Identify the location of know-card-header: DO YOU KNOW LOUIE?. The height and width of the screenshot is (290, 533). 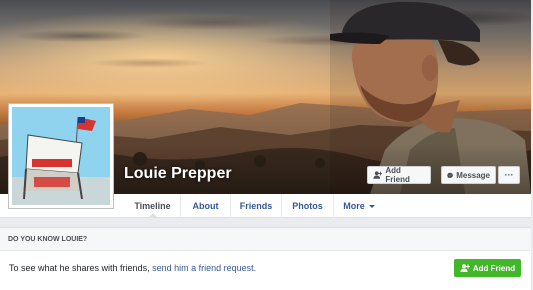
(265, 239).